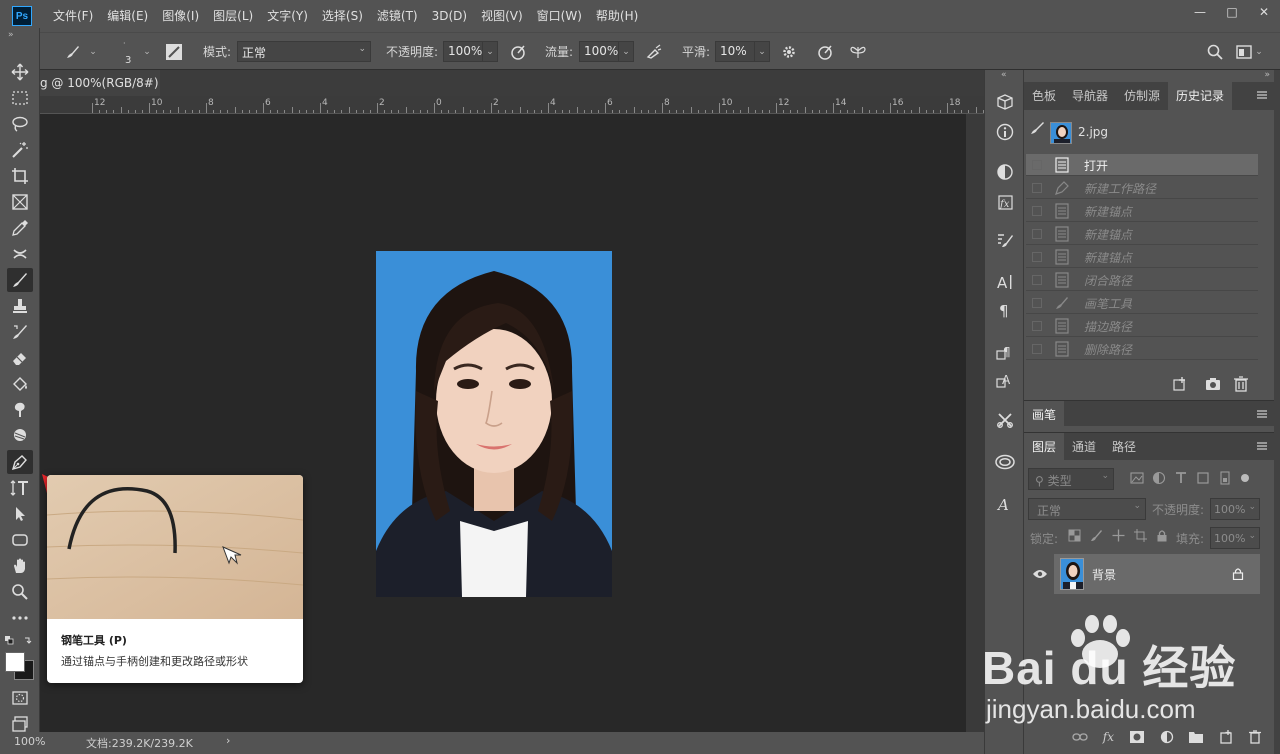 The image size is (1280, 754). I want to click on eye-icon, so click(1040, 574).